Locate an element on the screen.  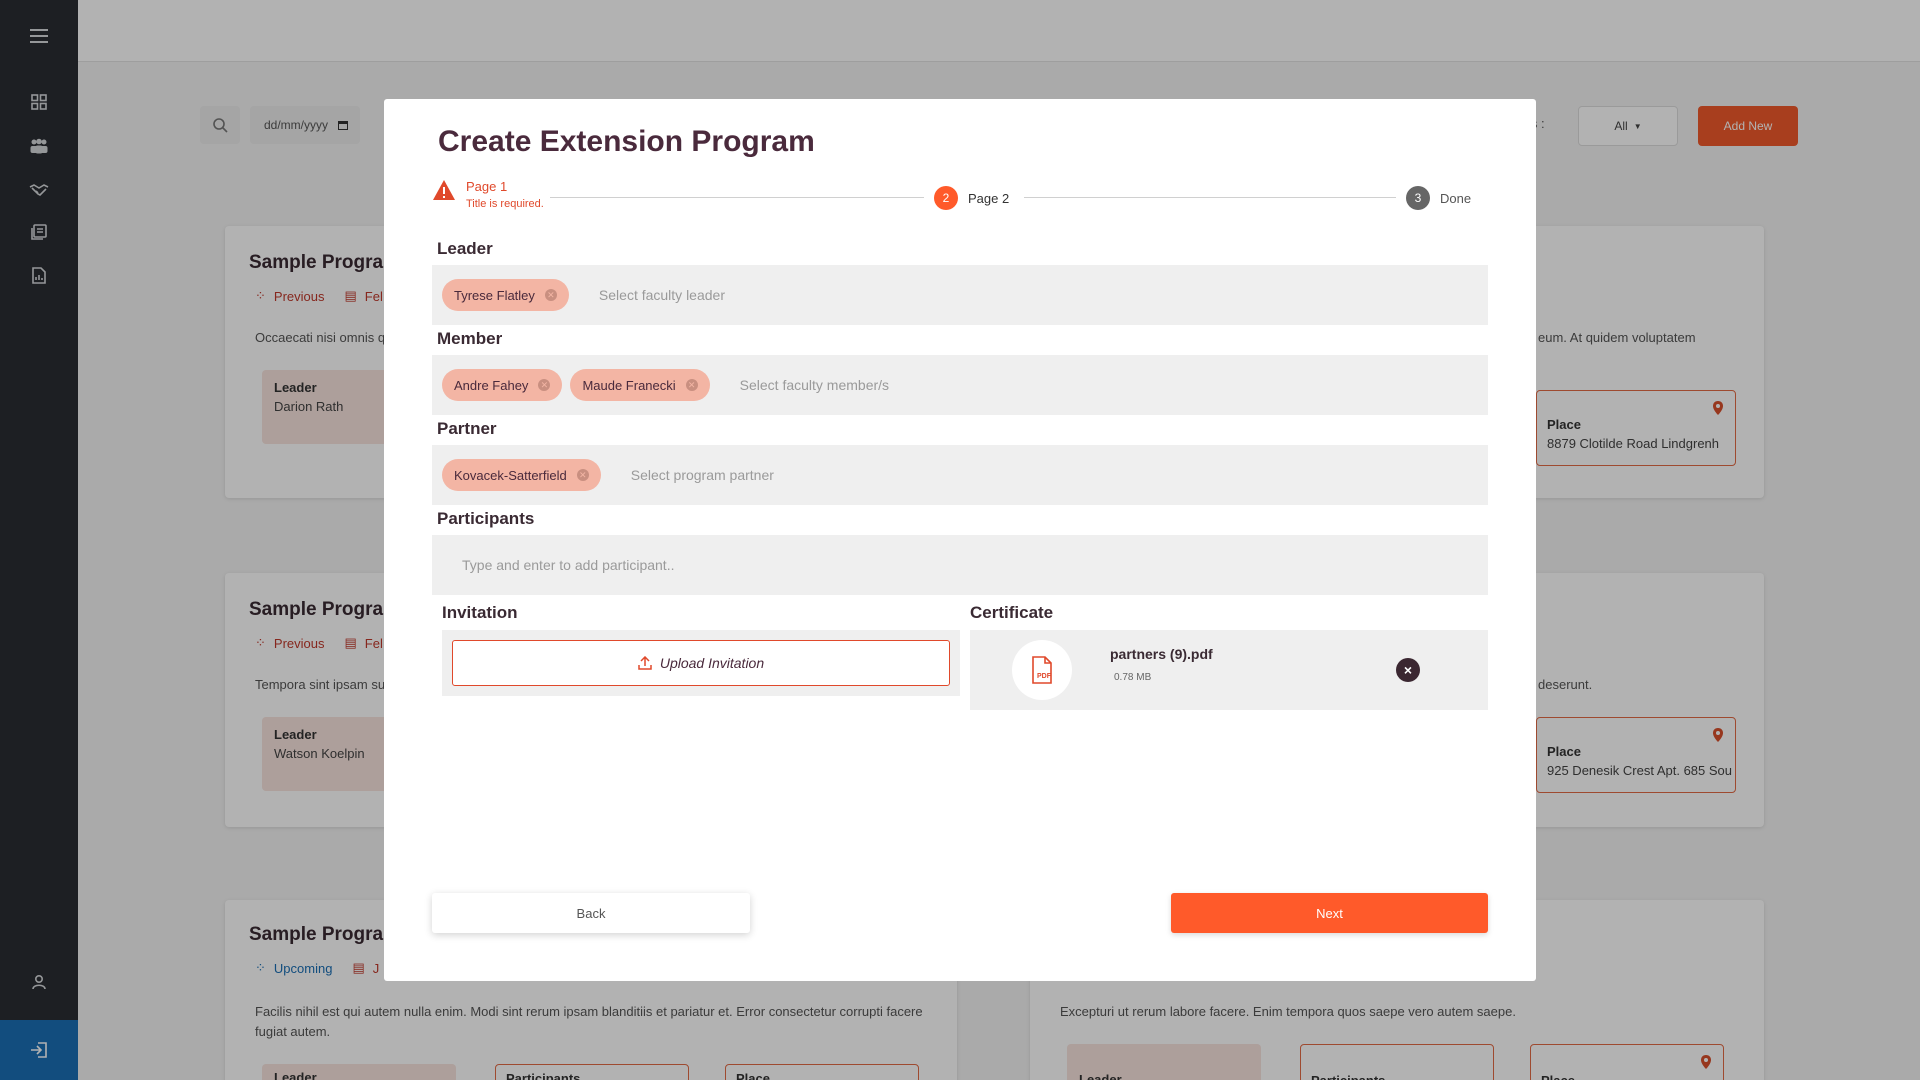
upload-invitation-label: Upload Invitation is located at coordinates (712, 663).